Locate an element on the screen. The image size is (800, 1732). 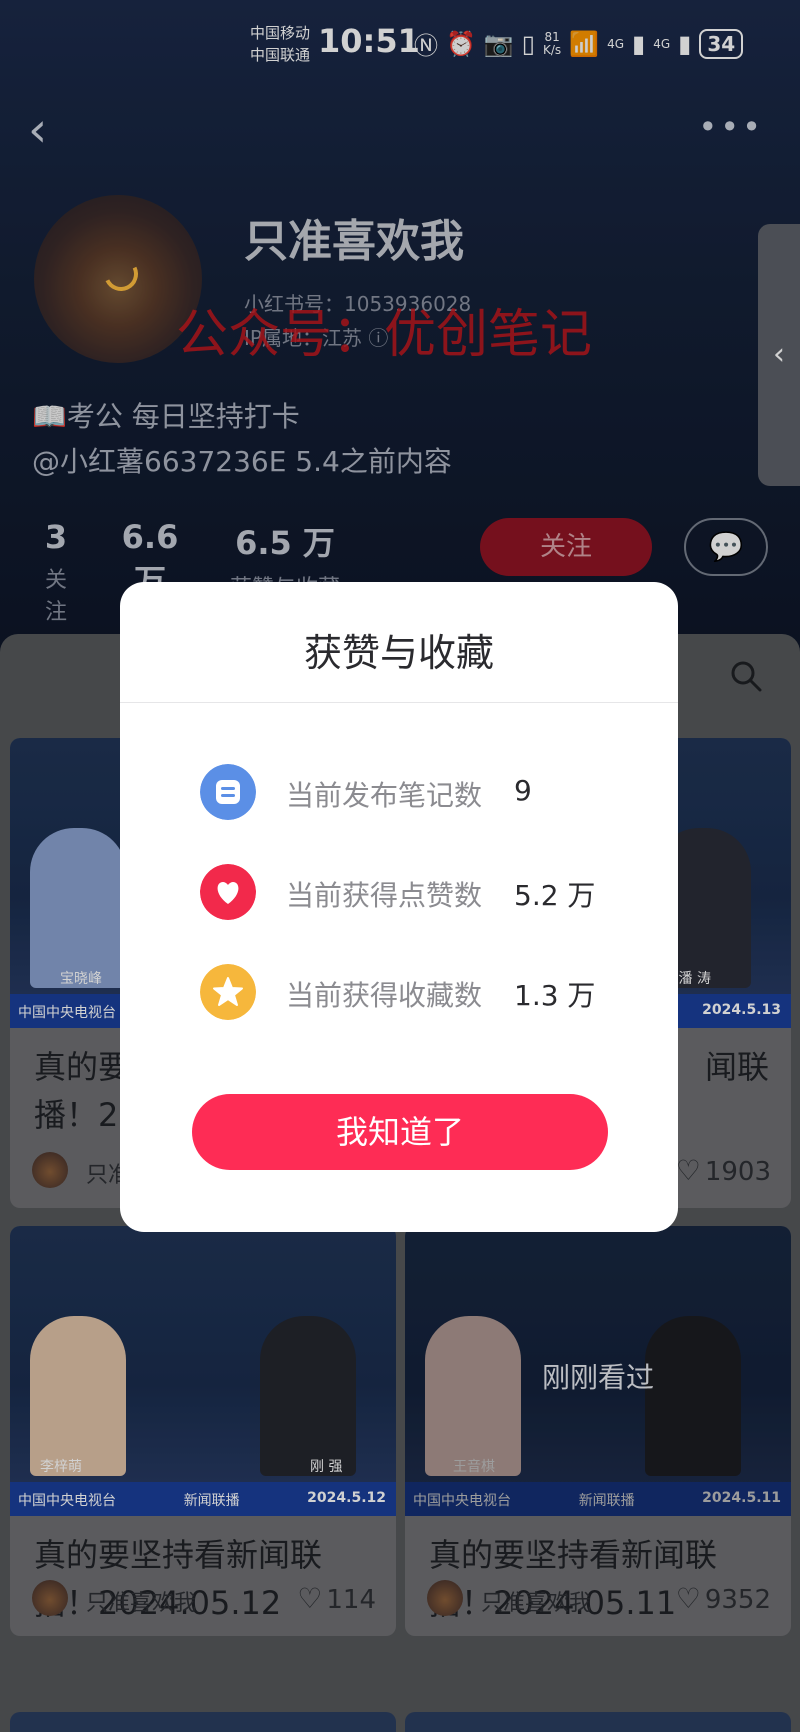
heart-icon is located at coordinates (228, 892).